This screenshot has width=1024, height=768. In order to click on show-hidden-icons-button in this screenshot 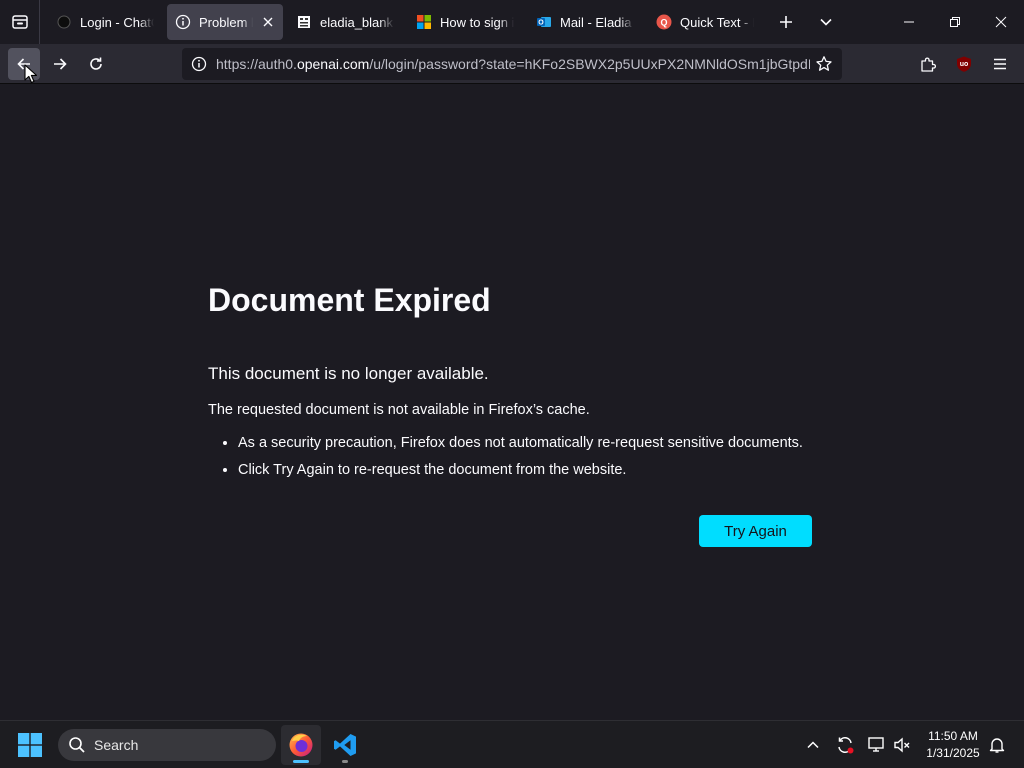, I will do `click(813, 745)`.